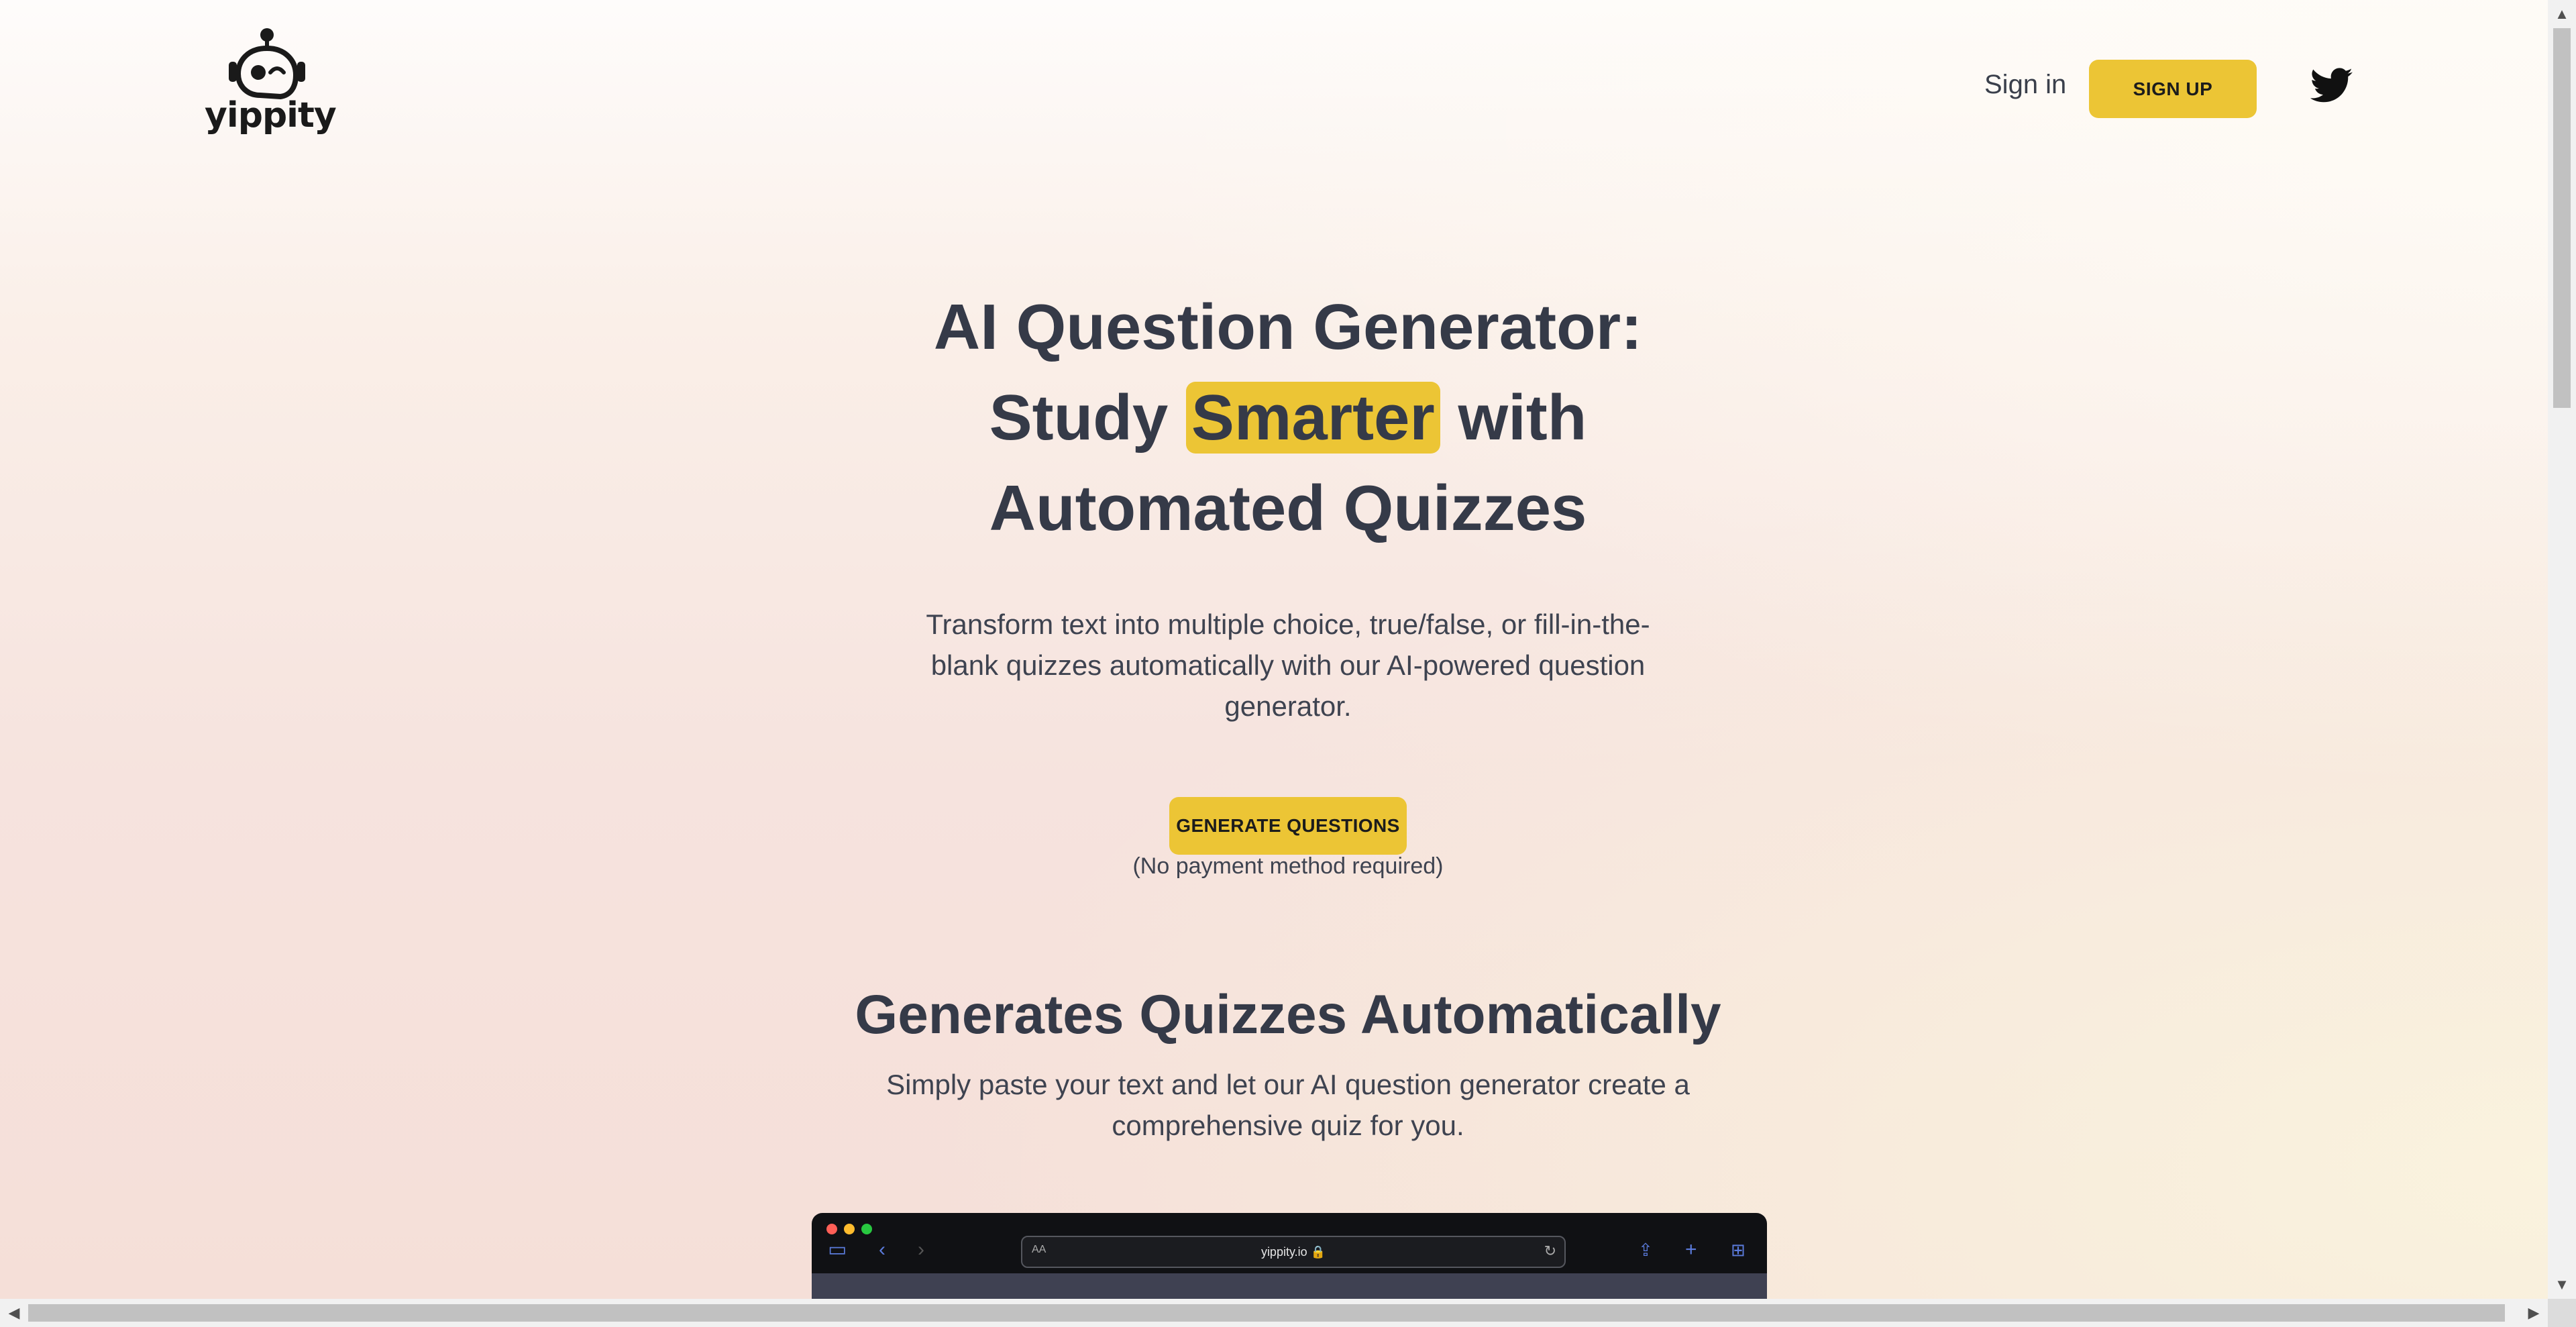  Describe the element at coordinates (271, 115) in the screenshot. I see `logo-text: yippity` at that location.